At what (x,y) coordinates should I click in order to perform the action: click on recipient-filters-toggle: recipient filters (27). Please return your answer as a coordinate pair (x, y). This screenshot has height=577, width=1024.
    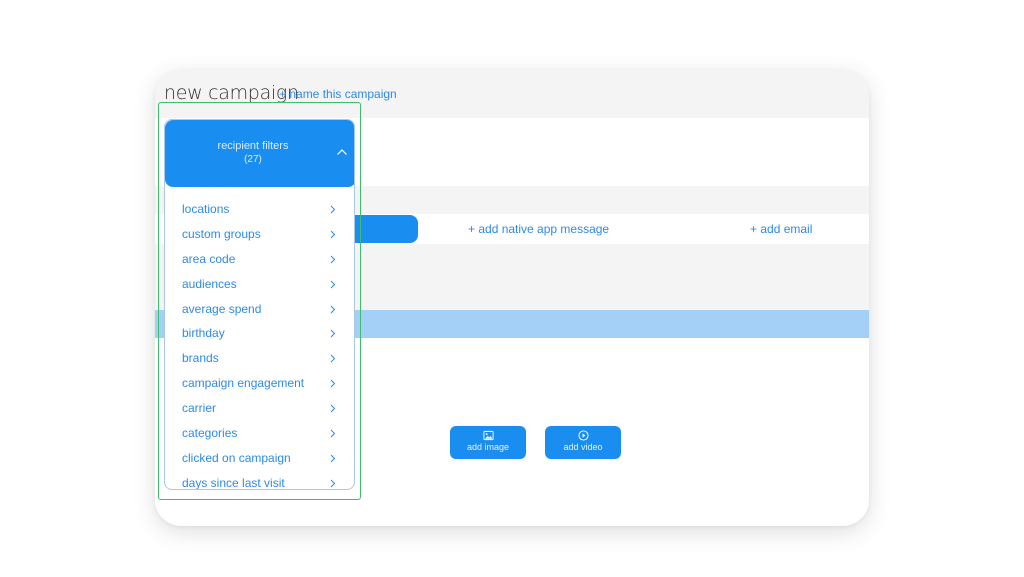
    Looking at the image, I should click on (259, 153).